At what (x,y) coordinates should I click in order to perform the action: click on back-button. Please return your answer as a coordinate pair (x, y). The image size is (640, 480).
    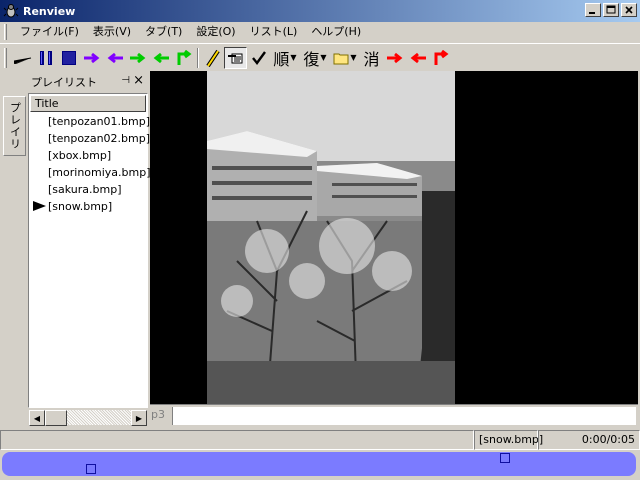
    Looking at the image, I should click on (160, 58).